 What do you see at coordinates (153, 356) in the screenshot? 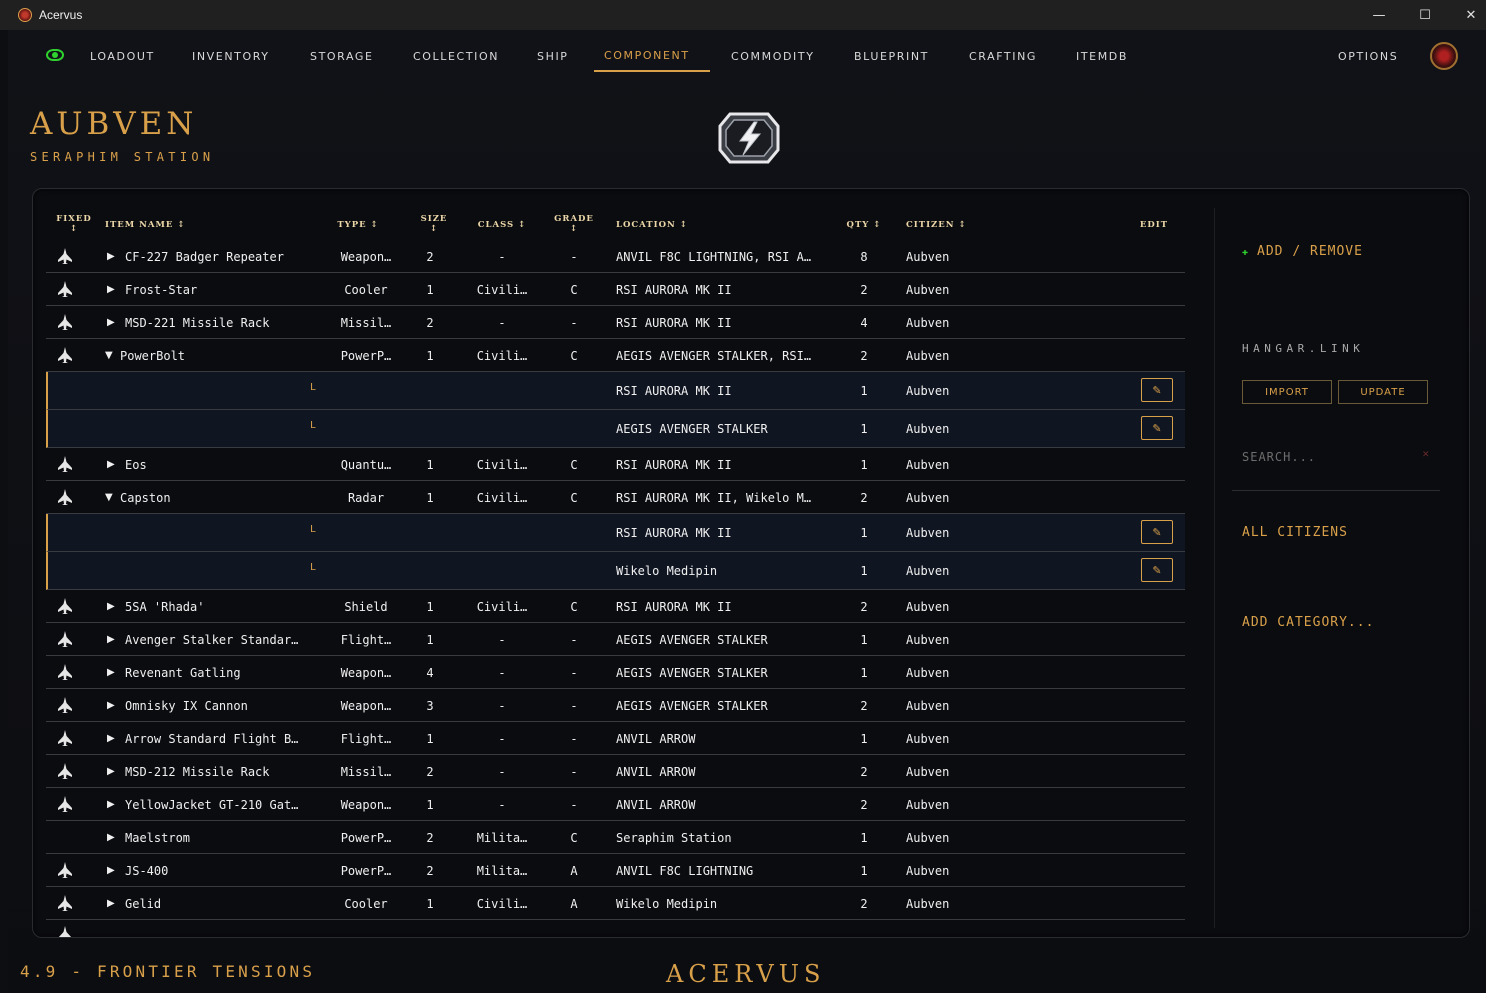
I see `item-name: PowerBolt` at bounding box center [153, 356].